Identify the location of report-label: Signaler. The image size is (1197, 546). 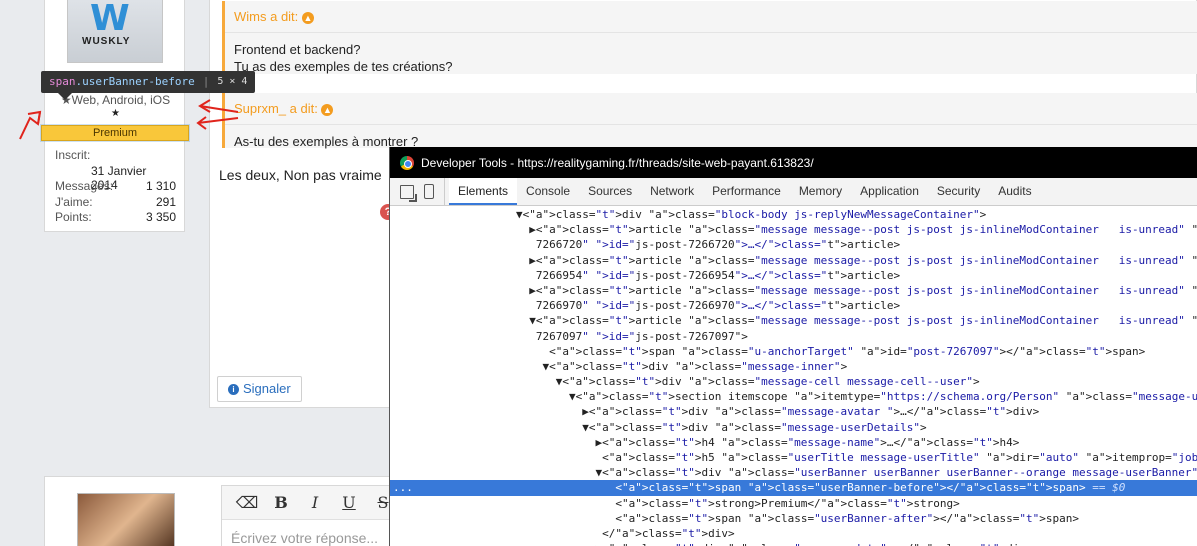
(267, 388).